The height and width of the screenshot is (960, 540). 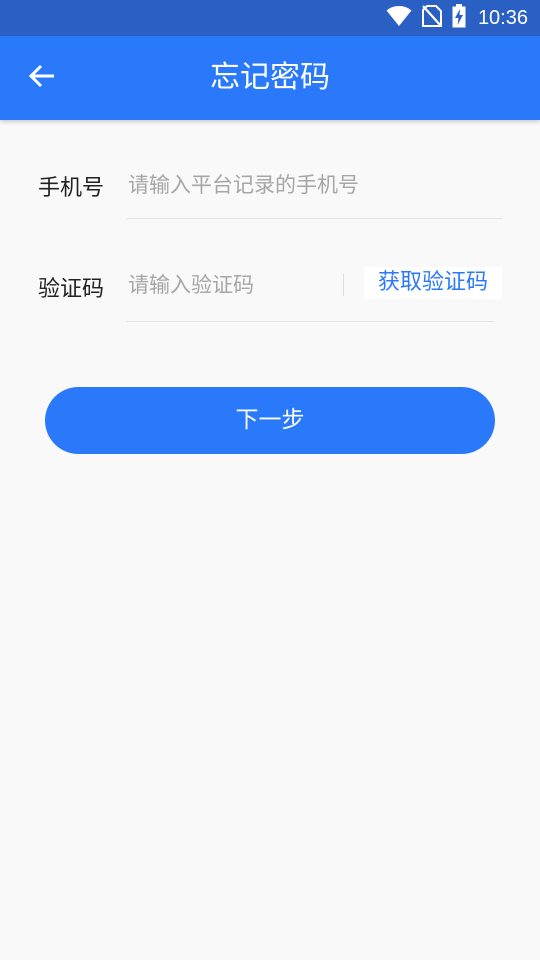 What do you see at coordinates (343, 285) in the screenshot?
I see `code-divider` at bounding box center [343, 285].